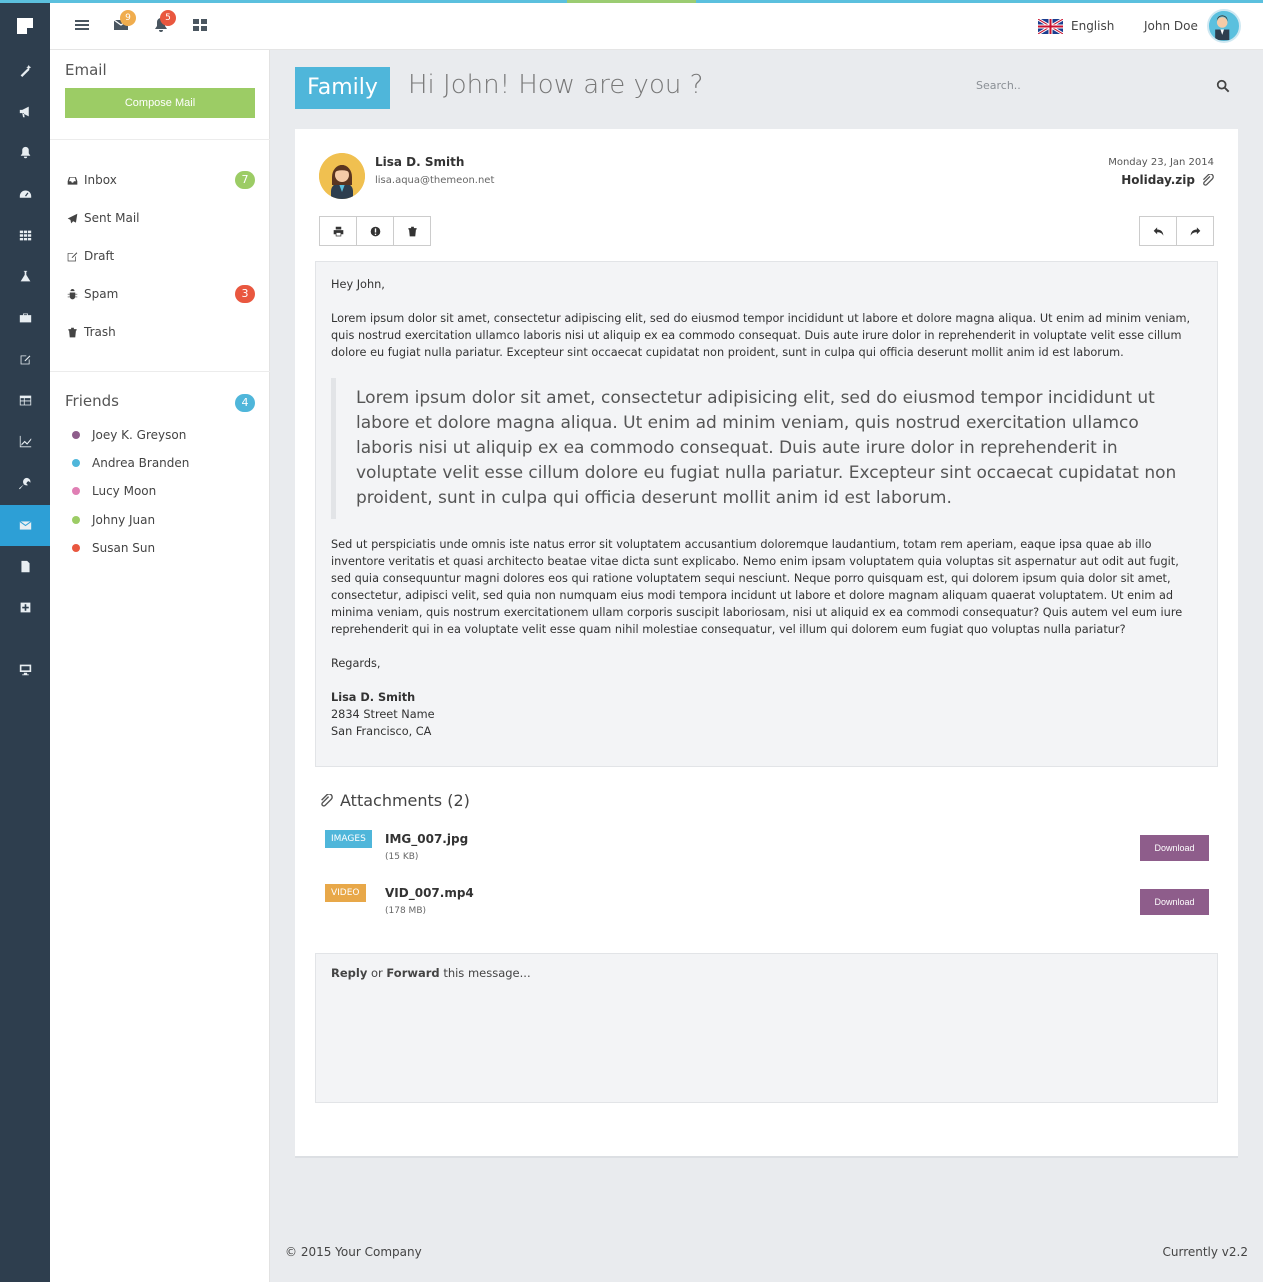  I want to click on friend-item: Johny Juan, so click(113, 520).